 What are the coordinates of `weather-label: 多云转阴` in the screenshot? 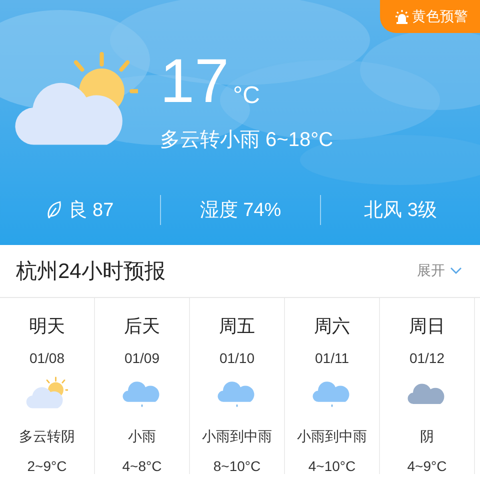 It's located at (47, 437).